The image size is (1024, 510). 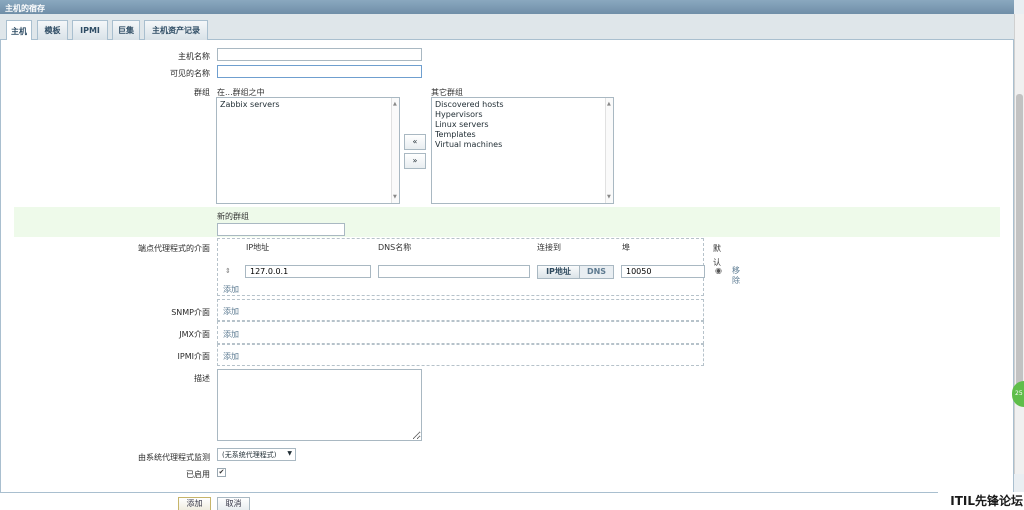 I want to click on groups-label: 群组, so click(x=202, y=92).